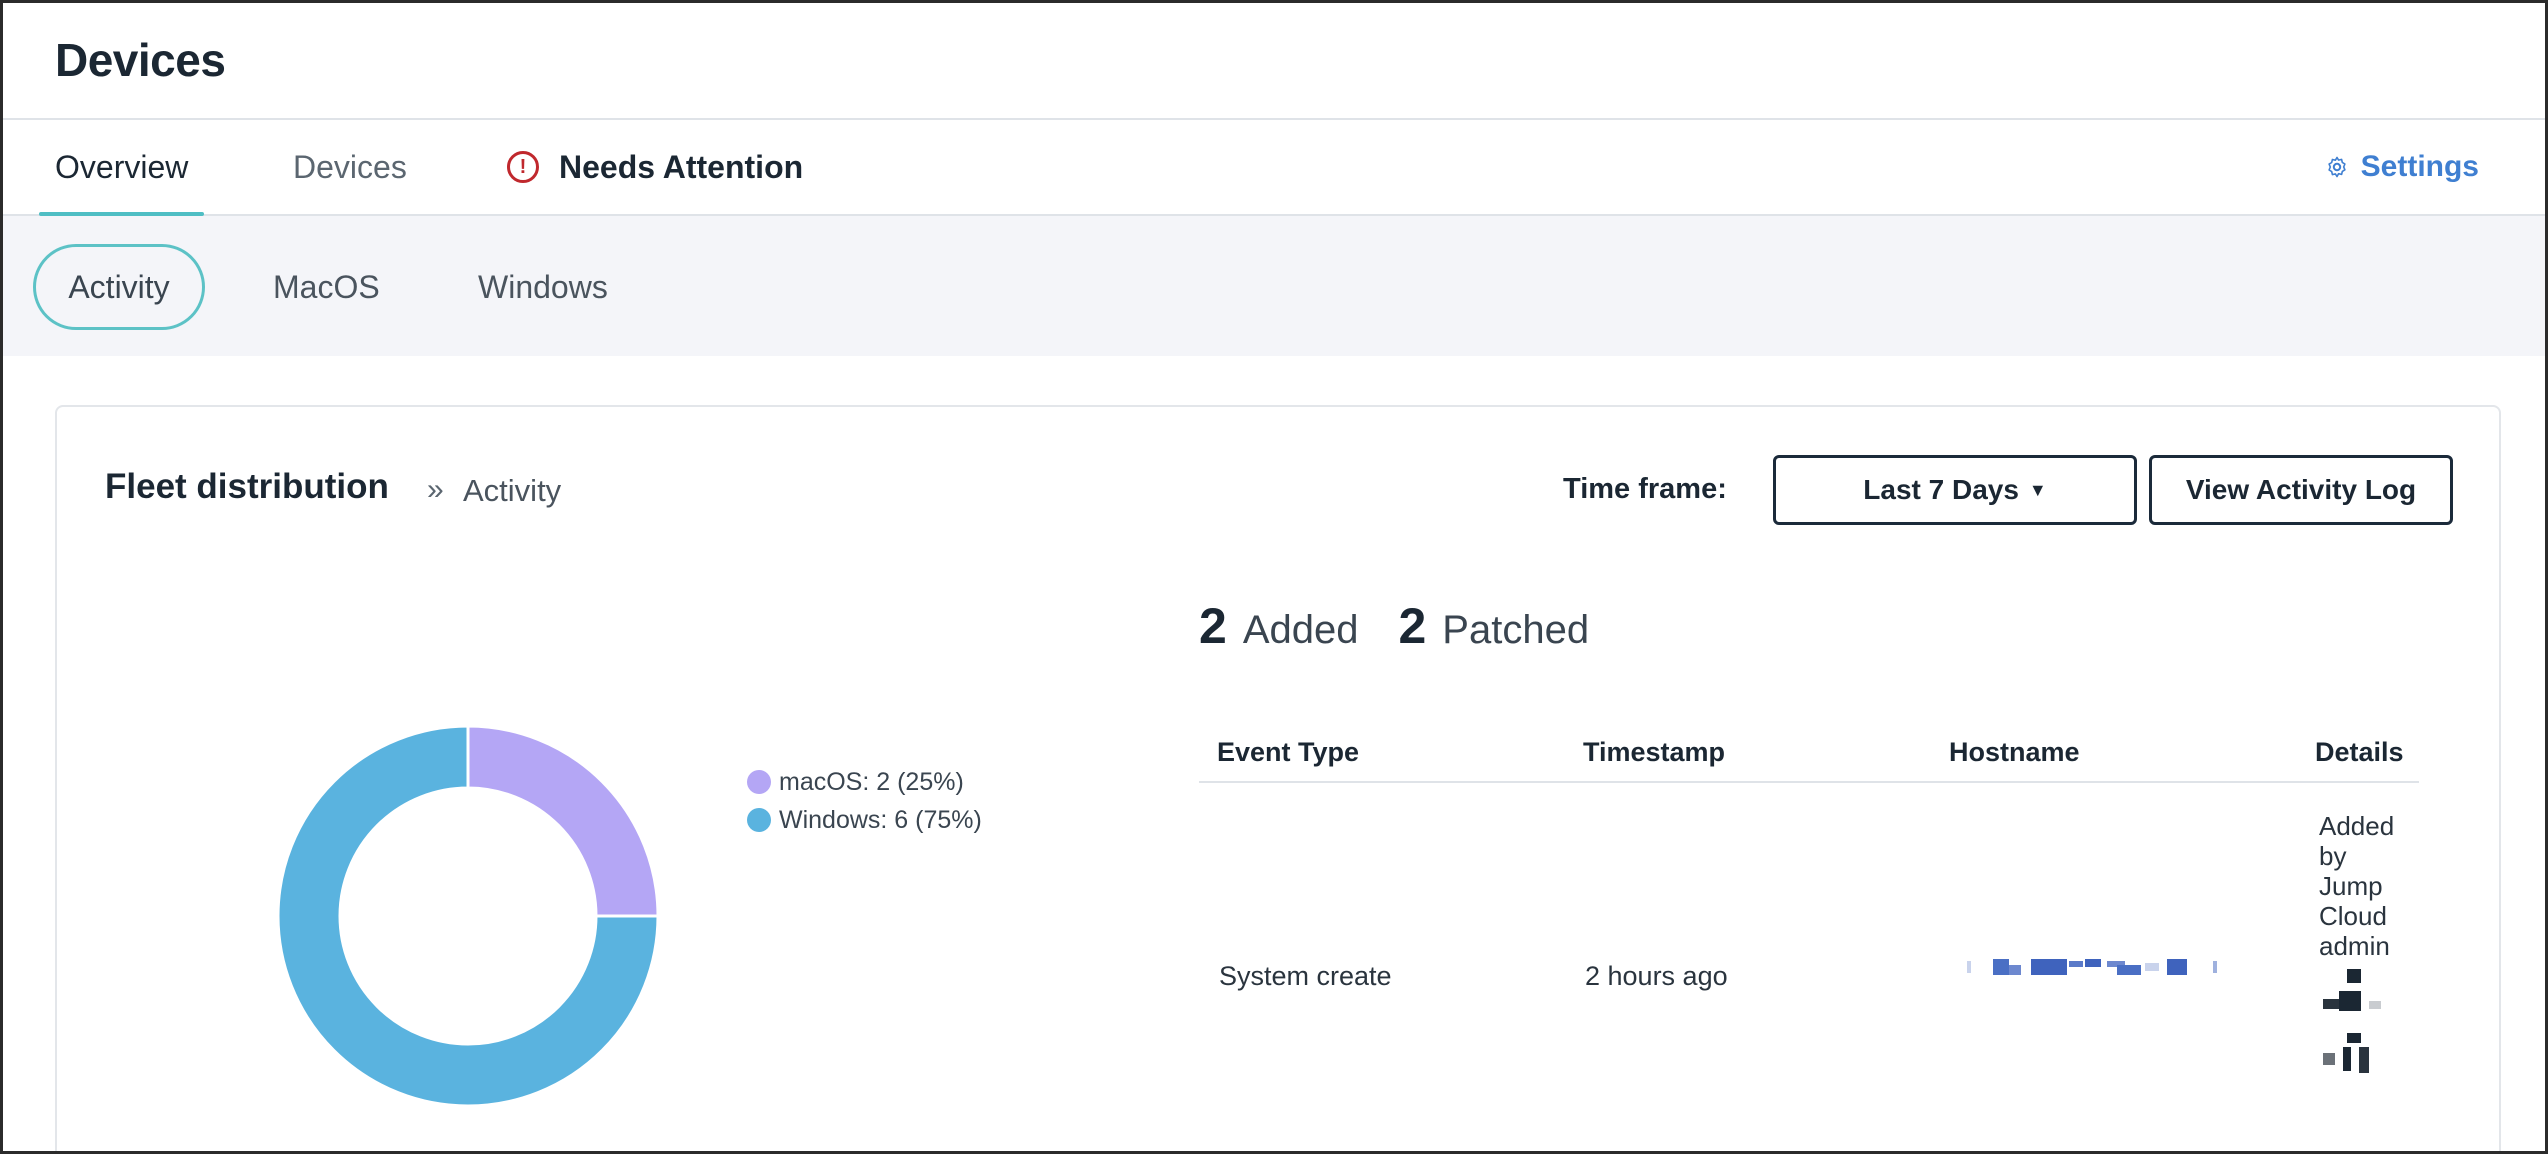 The height and width of the screenshot is (1154, 2548). What do you see at coordinates (1274, 61) in the screenshot?
I see `page-header: Devices` at bounding box center [1274, 61].